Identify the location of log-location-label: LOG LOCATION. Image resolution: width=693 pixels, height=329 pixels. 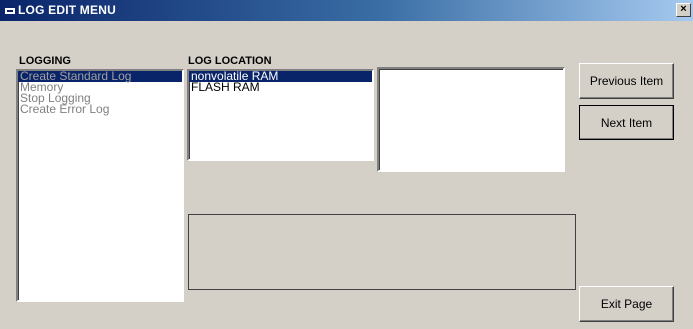
(230, 61).